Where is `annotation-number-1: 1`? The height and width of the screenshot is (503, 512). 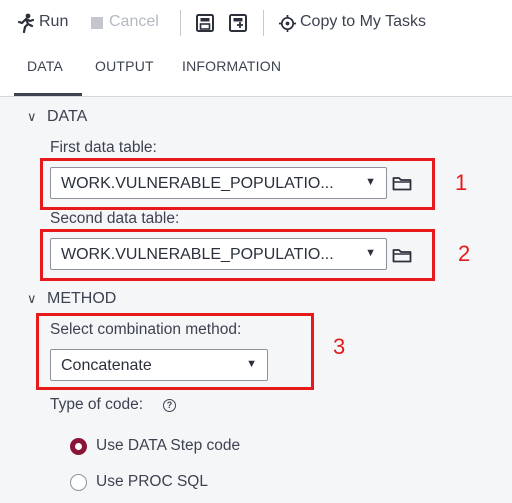 annotation-number-1: 1 is located at coordinates (461, 182).